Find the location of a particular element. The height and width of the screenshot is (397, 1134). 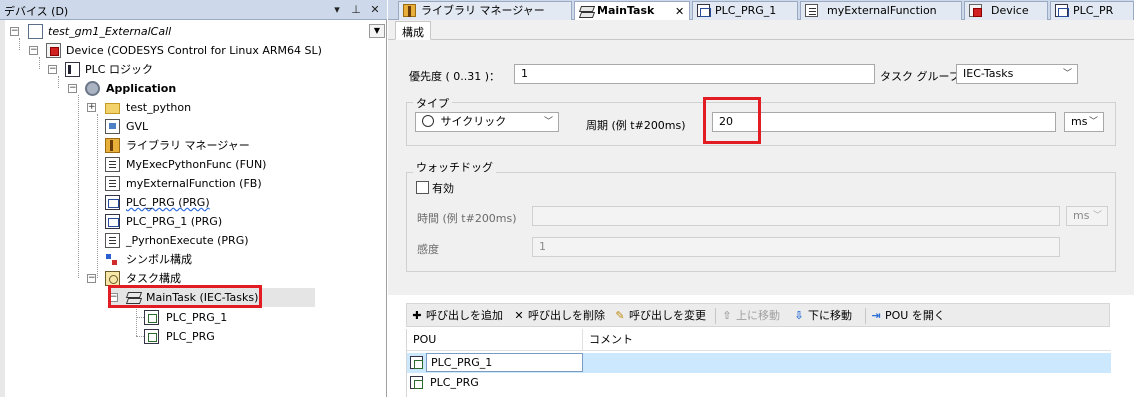

library-manager-icon is located at coordinates (112, 145).